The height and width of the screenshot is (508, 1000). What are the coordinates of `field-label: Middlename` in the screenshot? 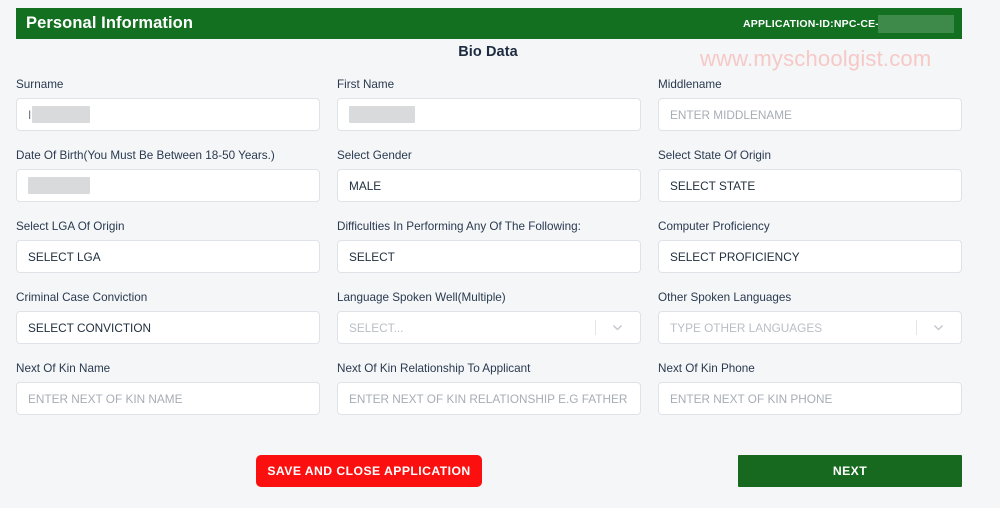 It's located at (690, 84).